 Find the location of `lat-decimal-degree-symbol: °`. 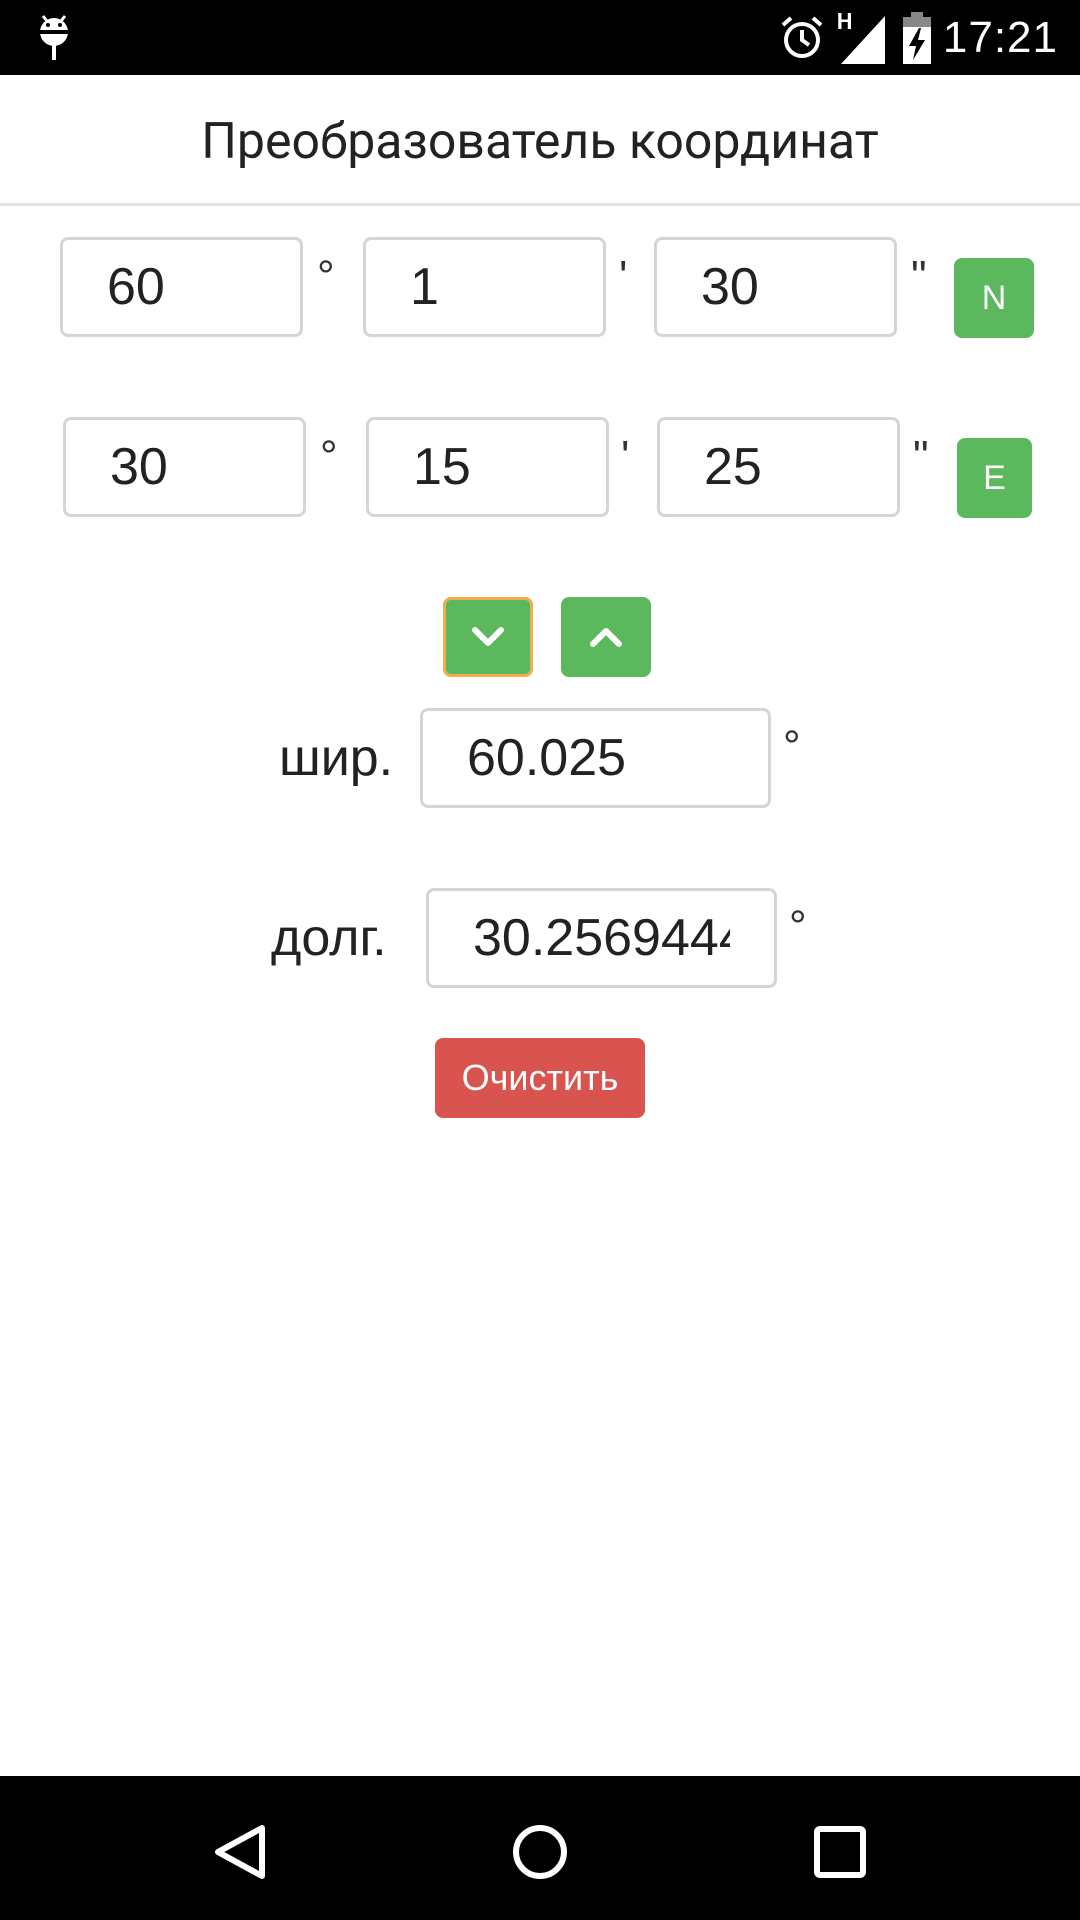

lat-decimal-degree-symbol: ° is located at coordinates (792, 746).